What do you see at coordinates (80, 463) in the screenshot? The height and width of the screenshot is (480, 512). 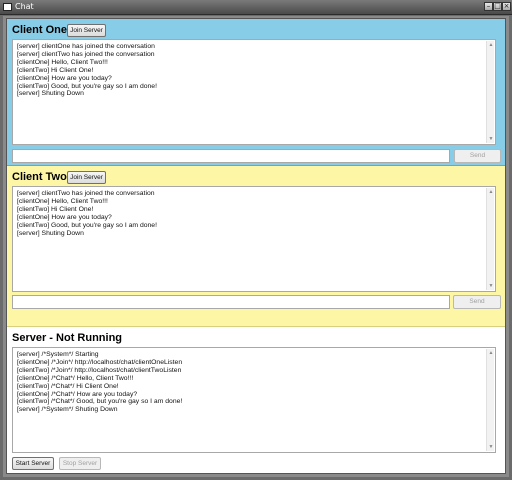 I see `stop-server-button: Stop Server` at bounding box center [80, 463].